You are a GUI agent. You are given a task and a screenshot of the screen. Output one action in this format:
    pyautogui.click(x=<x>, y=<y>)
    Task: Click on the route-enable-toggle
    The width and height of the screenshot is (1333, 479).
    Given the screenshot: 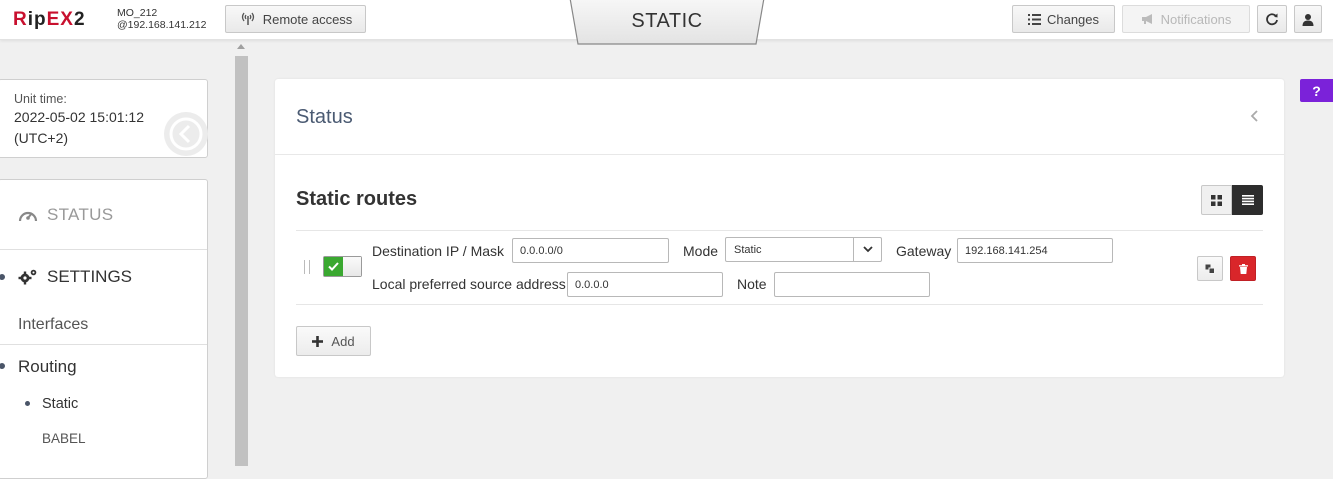 What is the action you would take?
    pyautogui.click(x=342, y=266)
    